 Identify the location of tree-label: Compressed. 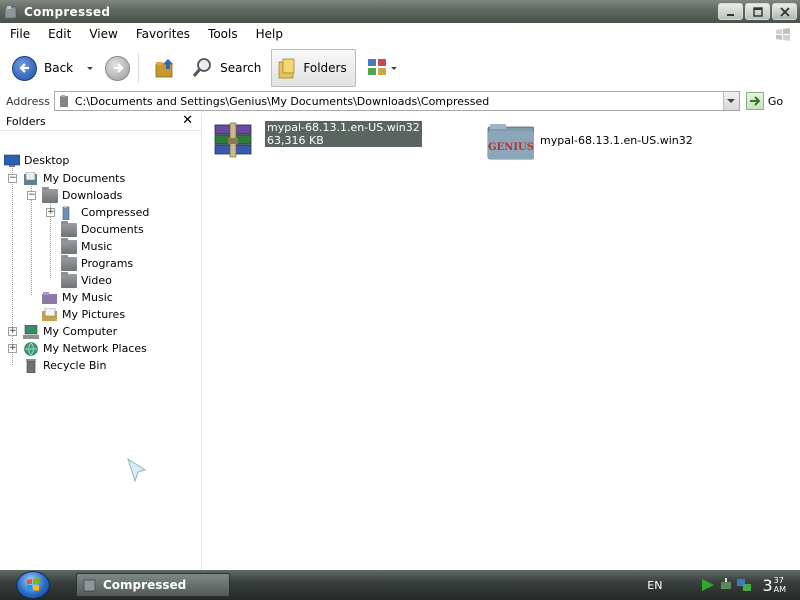
(115, 212).